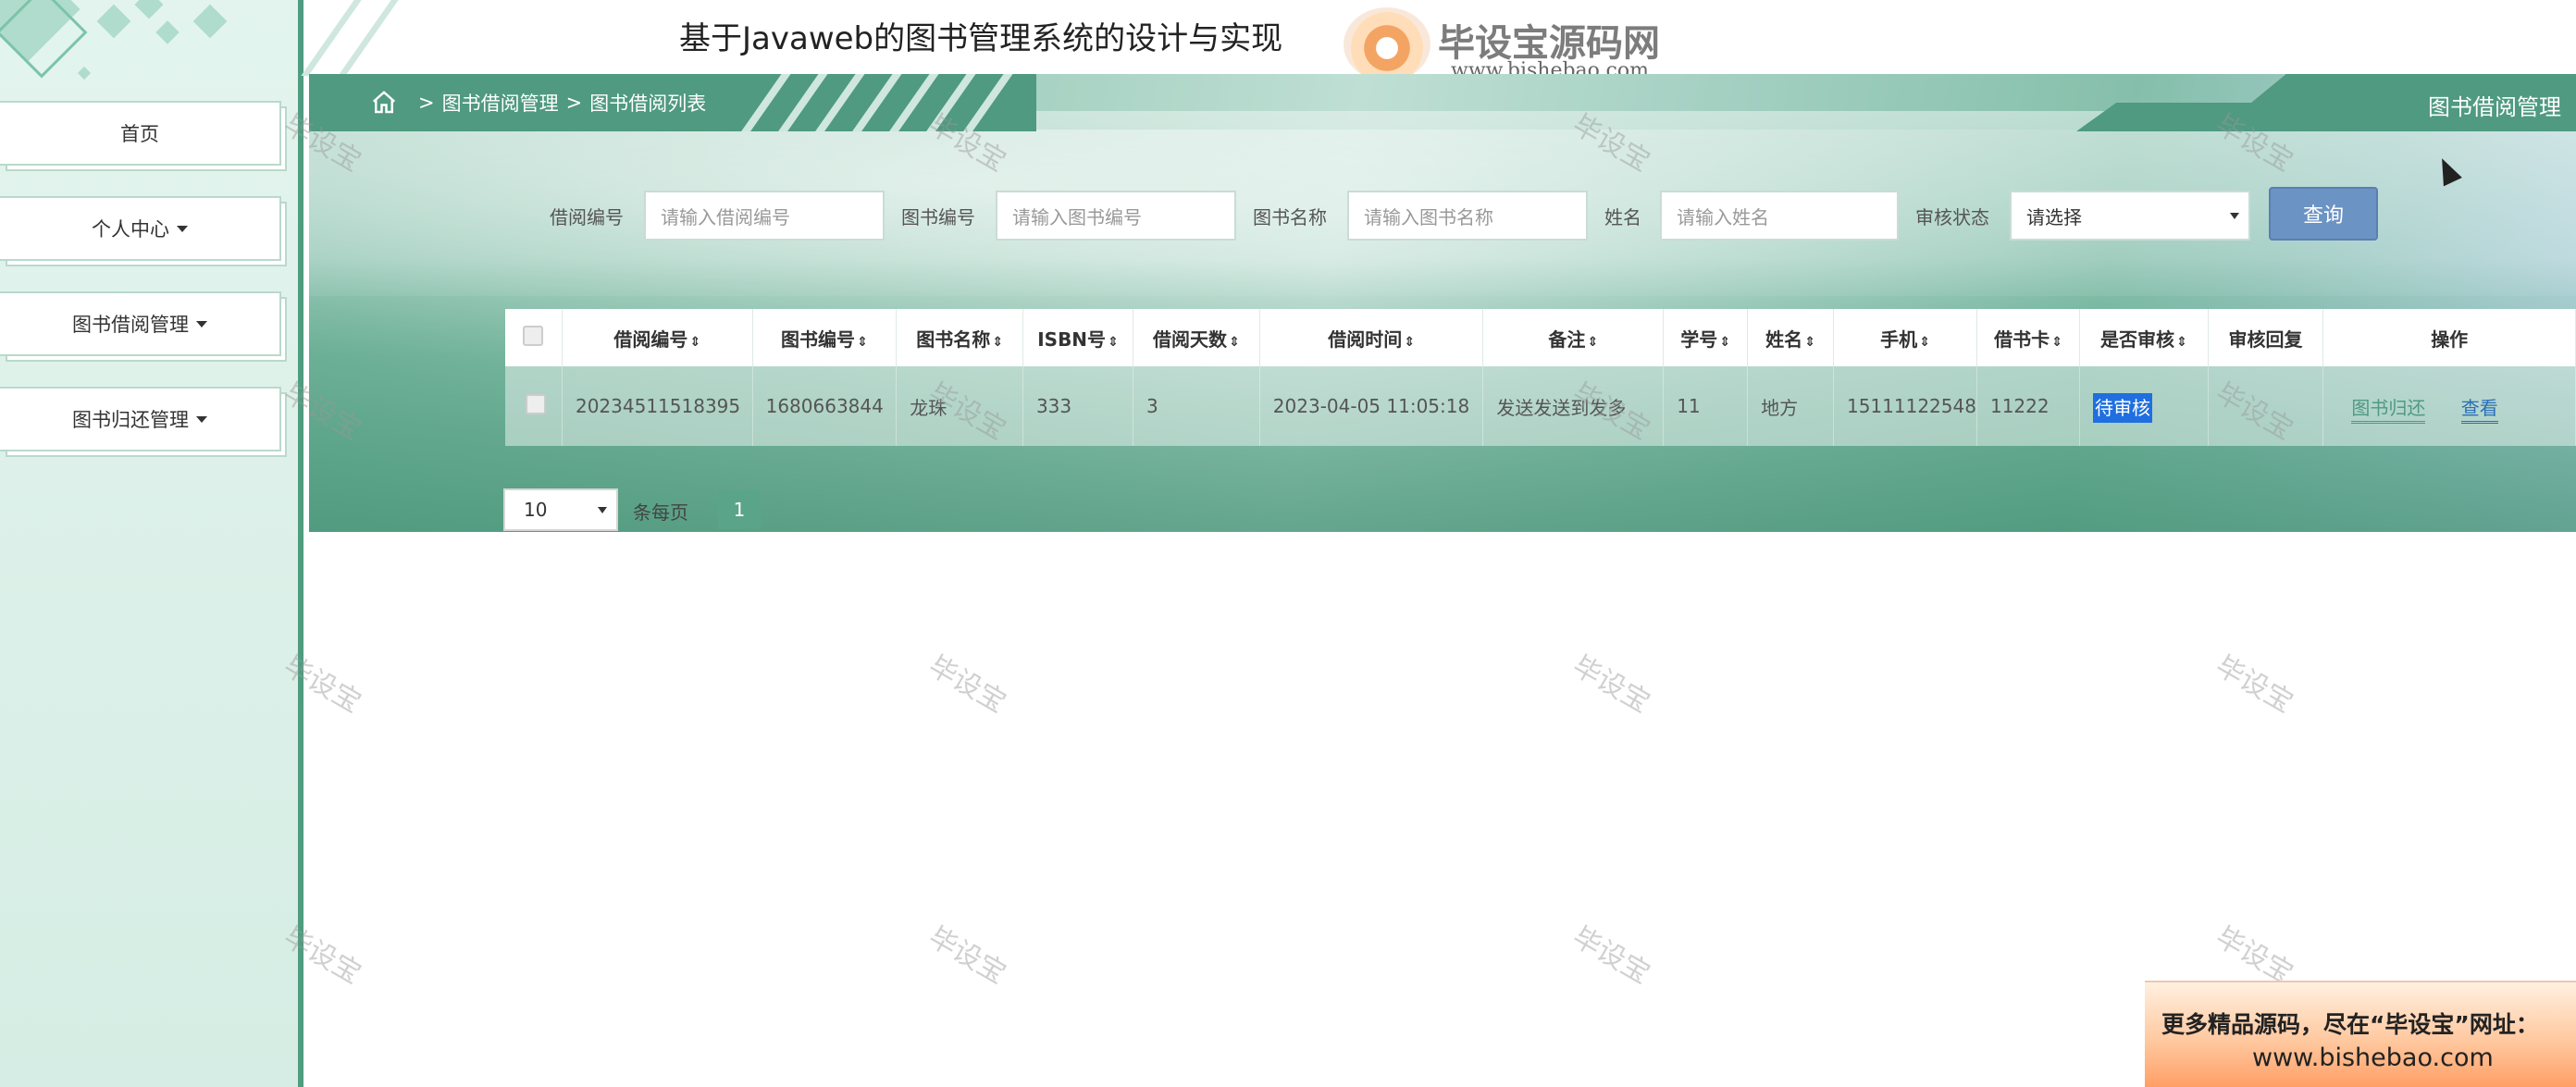  I want to click on query-button: 查询, so click(2324, 214).